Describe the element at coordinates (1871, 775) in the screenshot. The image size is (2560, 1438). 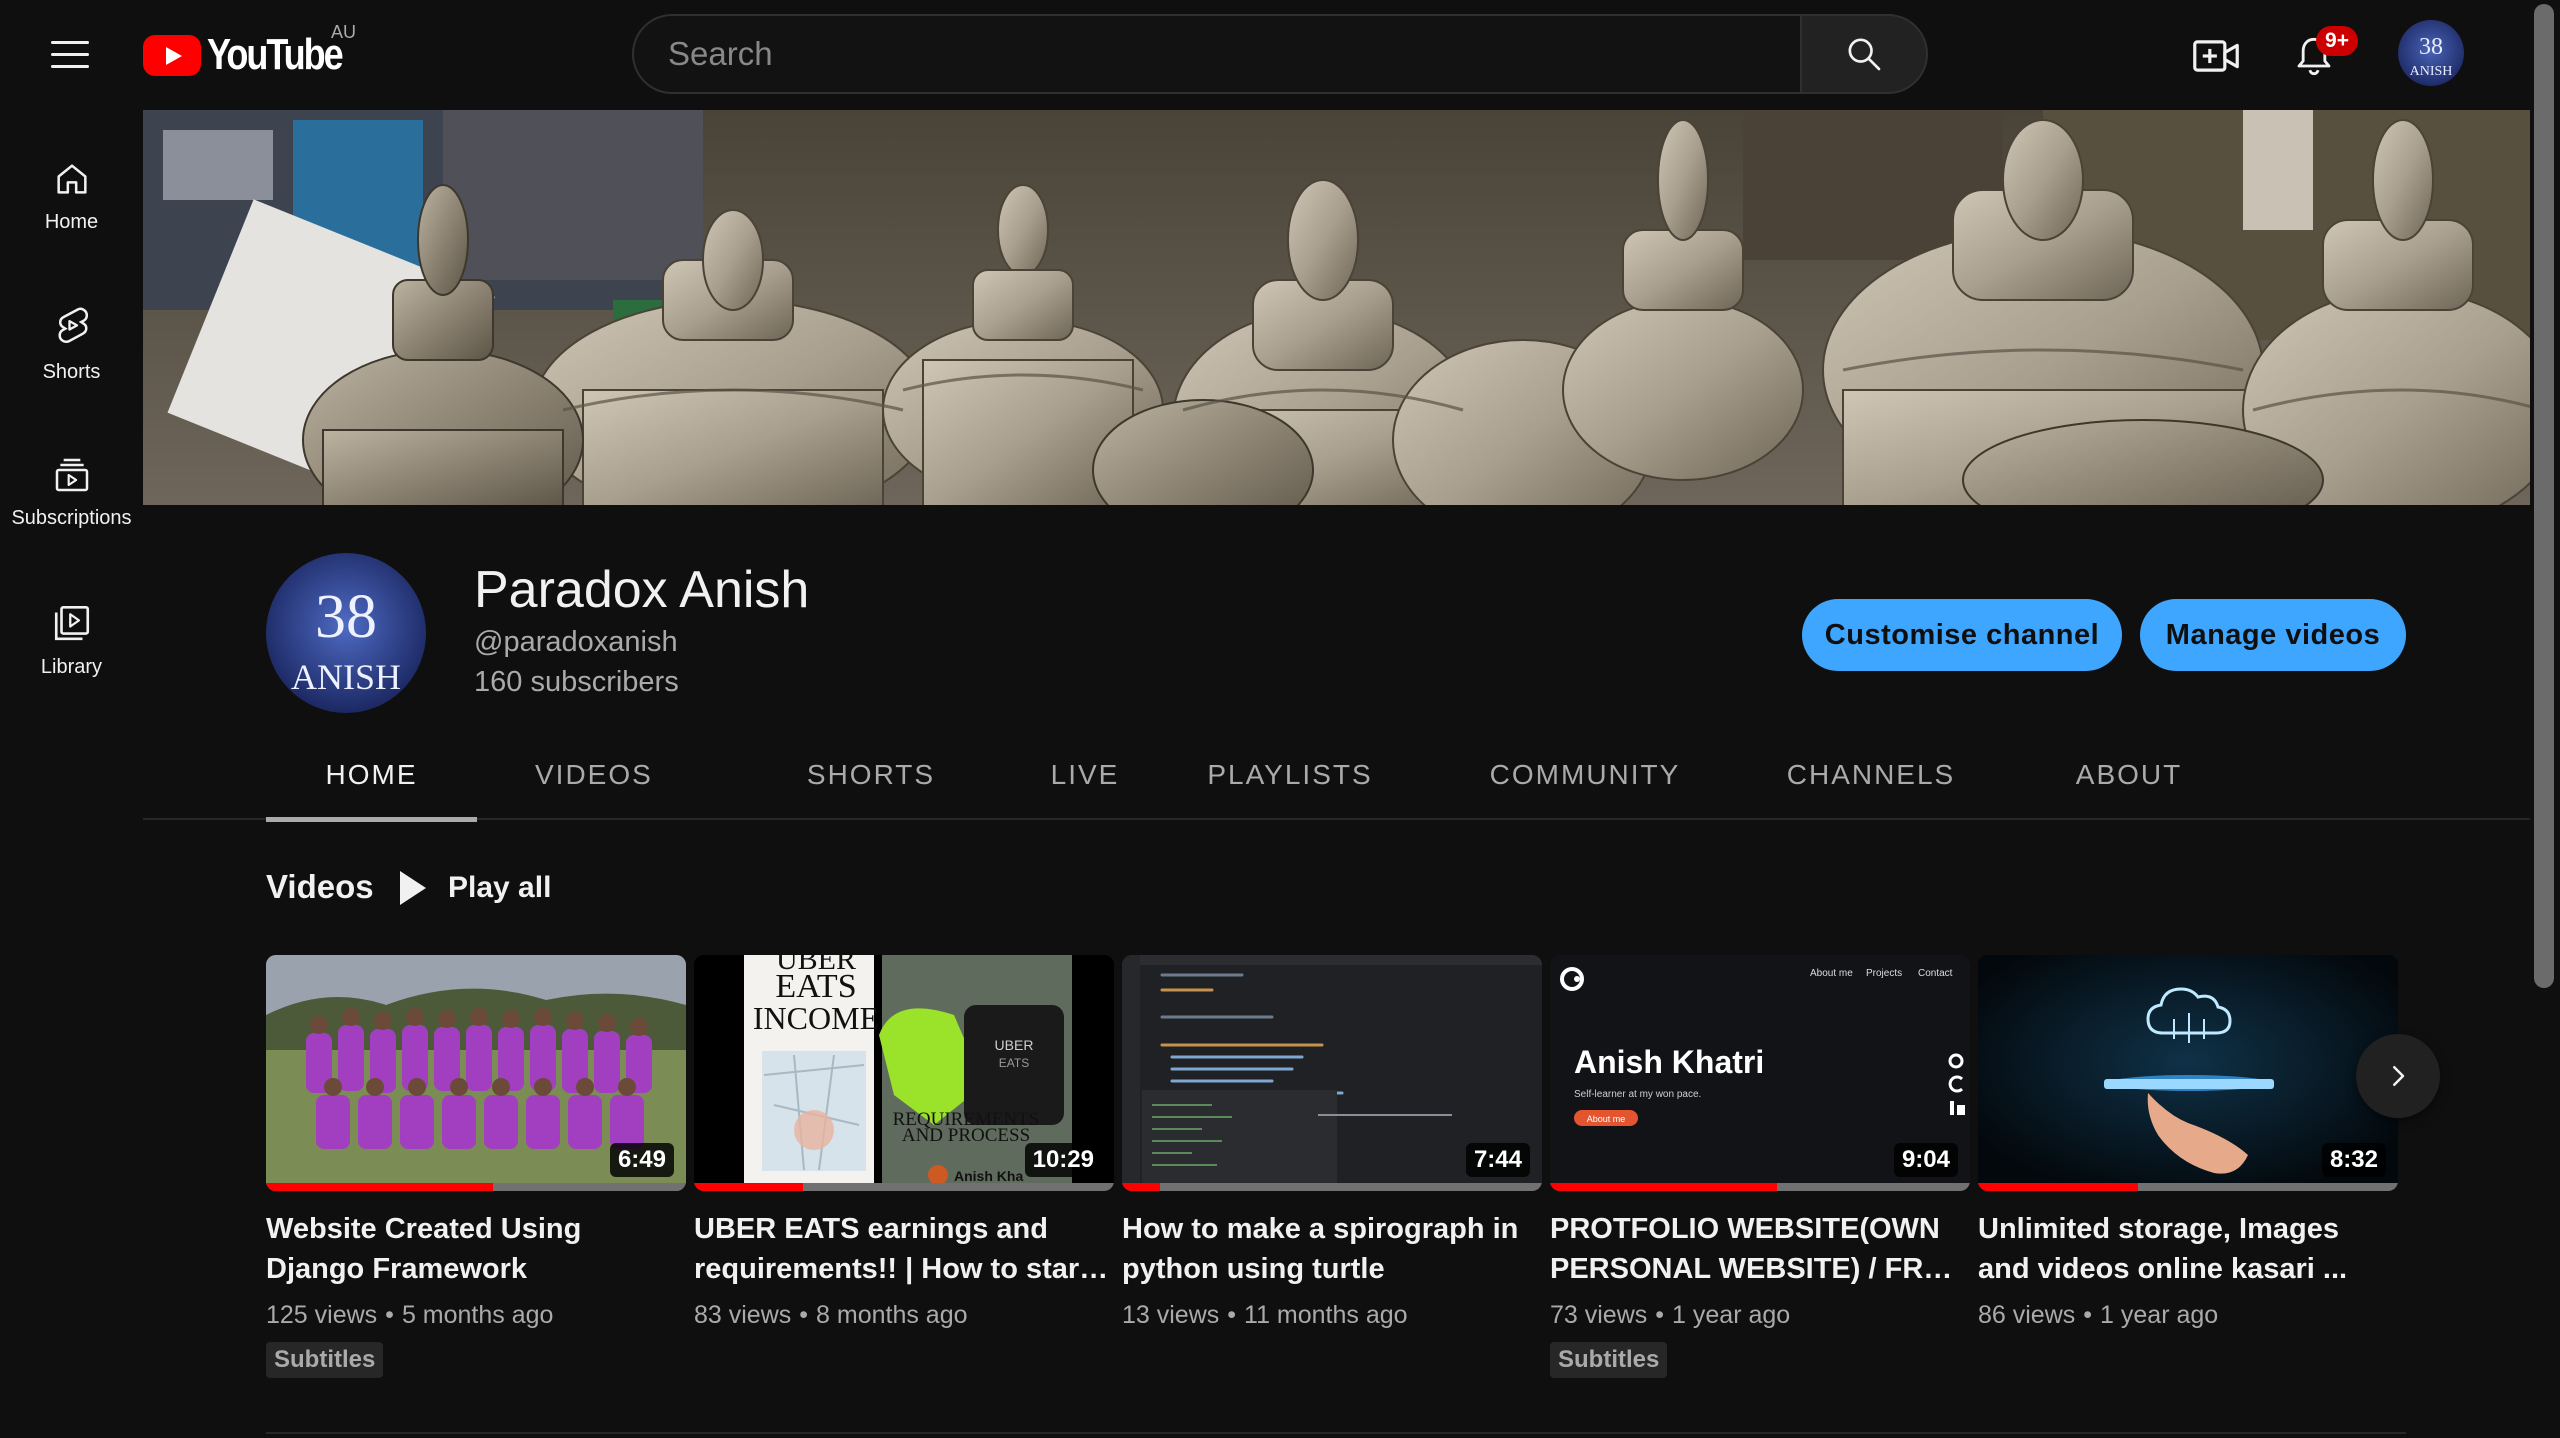
I see `tab-channels: CHANNELS` at that location.